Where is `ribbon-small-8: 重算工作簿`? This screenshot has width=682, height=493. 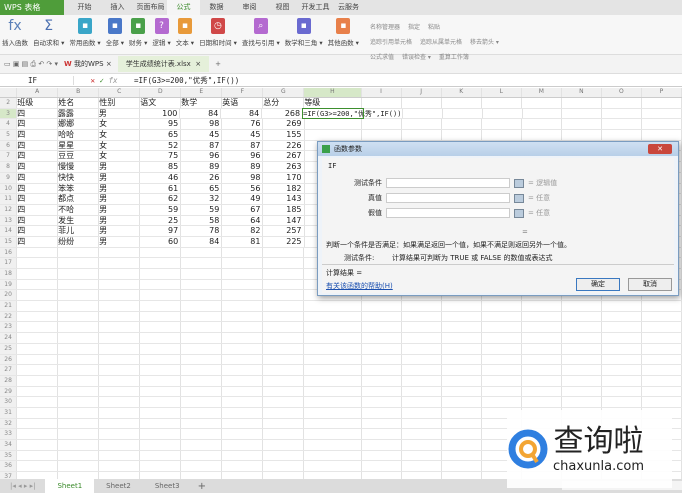 ribbon-small-8: 重算工作簿 is located at coordinates (454, 56).